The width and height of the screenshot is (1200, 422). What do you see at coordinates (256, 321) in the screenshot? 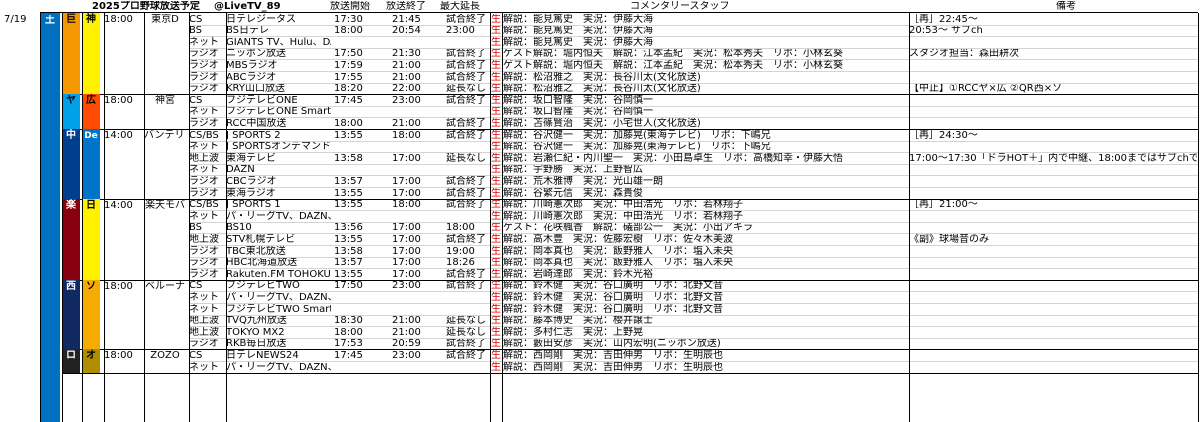
I see `channel-name: TVQ九州放送` at bounding box center [256, 321].